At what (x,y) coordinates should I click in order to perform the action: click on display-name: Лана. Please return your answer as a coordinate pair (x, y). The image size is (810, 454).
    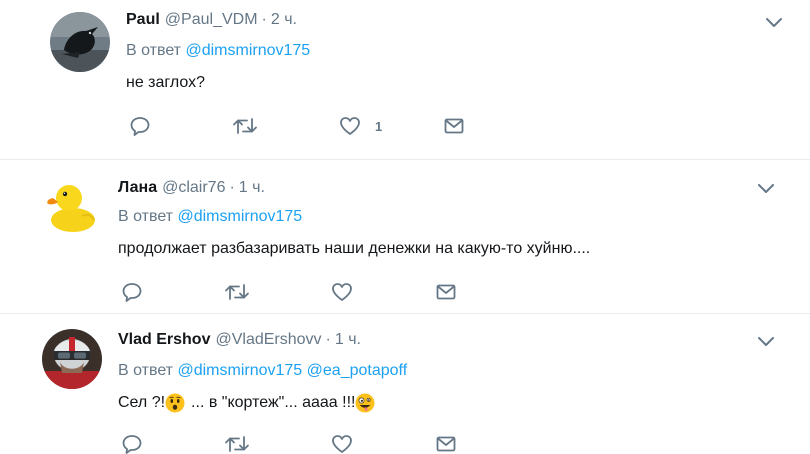
    Looking at the image, I should click on (137, 188).